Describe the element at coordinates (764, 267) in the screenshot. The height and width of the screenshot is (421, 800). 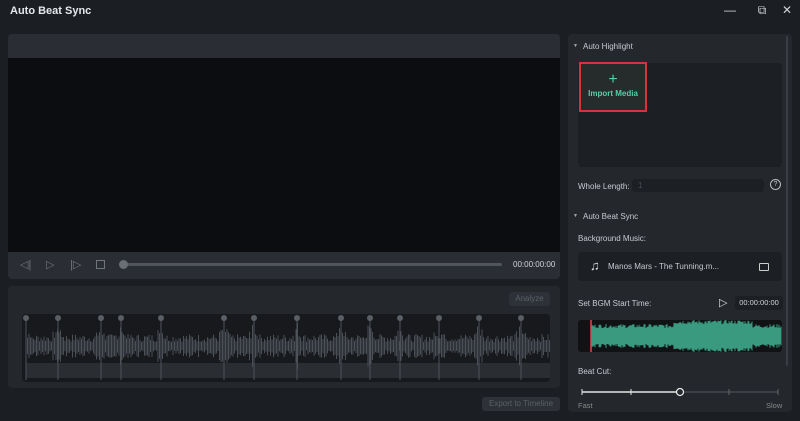
I see `folder-icon` at that location.